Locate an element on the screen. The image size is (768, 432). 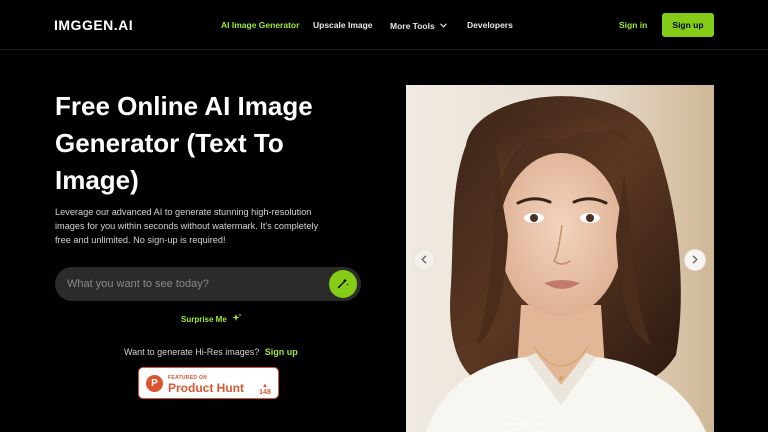
product-hunt-badge: P FEATURED ON Product Hunt ▲ 148 is located at coordinates (208, 383).